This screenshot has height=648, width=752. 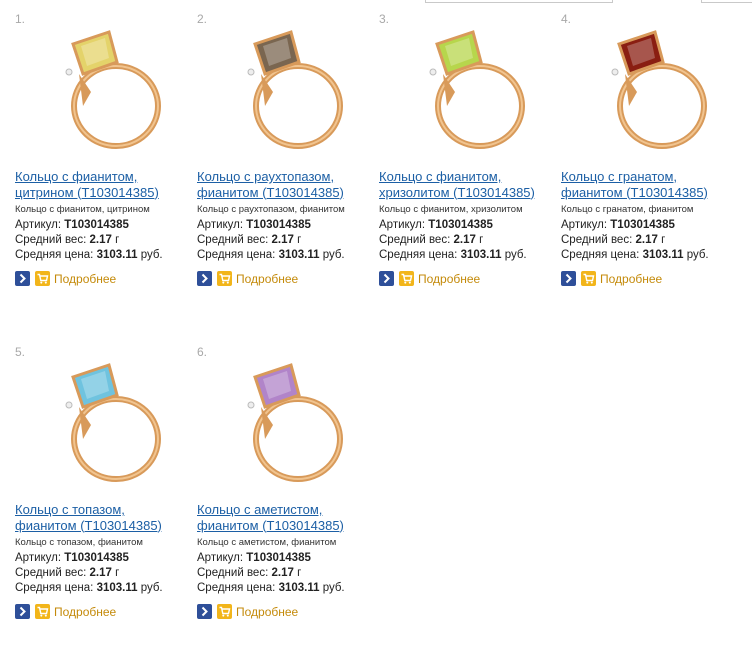 What do you see at coordinates (726, 1) in the screenshot?
I see `search-button` at bounding box center [726, 1].